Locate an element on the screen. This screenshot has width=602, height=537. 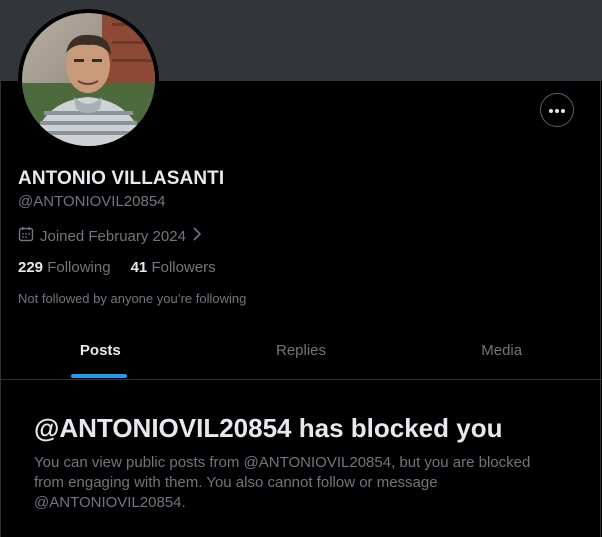
joined-label: Joined February 2024 is located at coordinates (113, 236).